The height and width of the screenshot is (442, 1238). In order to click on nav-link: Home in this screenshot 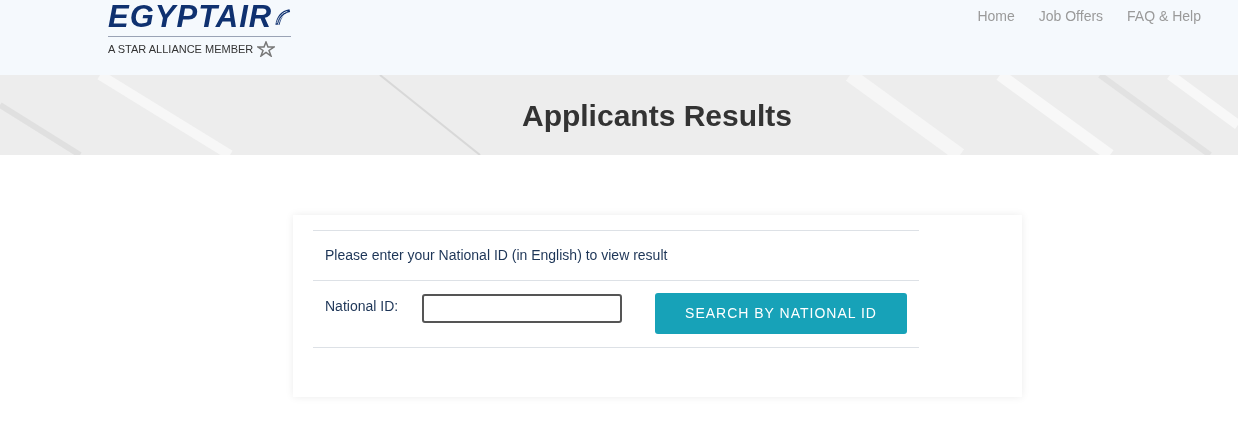, I will do `click(996, 16)`.